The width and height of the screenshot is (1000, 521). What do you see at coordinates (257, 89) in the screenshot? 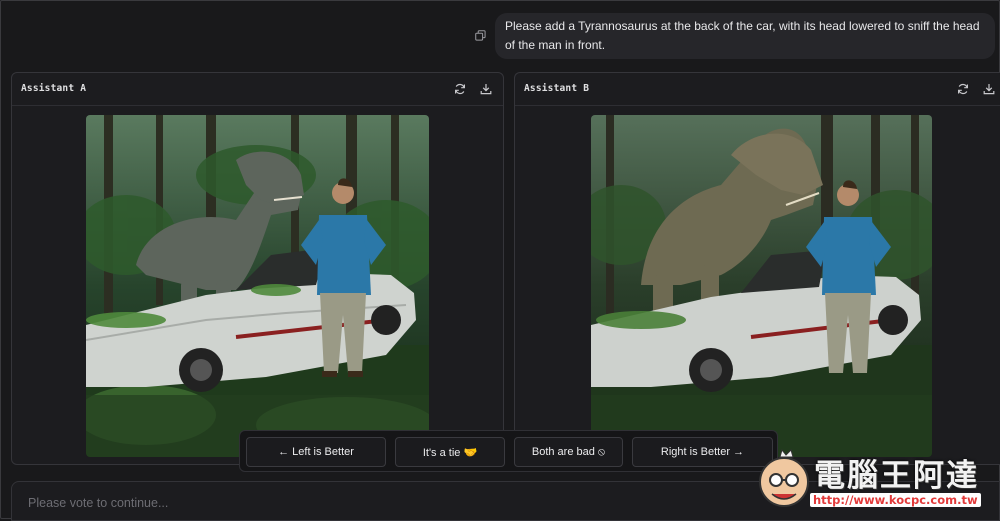
I see `panel-header: Assistant A` at bounding box center [257, 89].